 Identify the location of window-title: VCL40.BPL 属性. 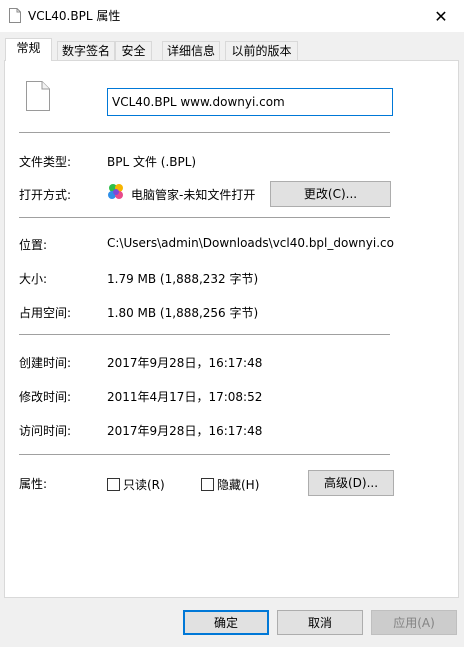
(74, 16).